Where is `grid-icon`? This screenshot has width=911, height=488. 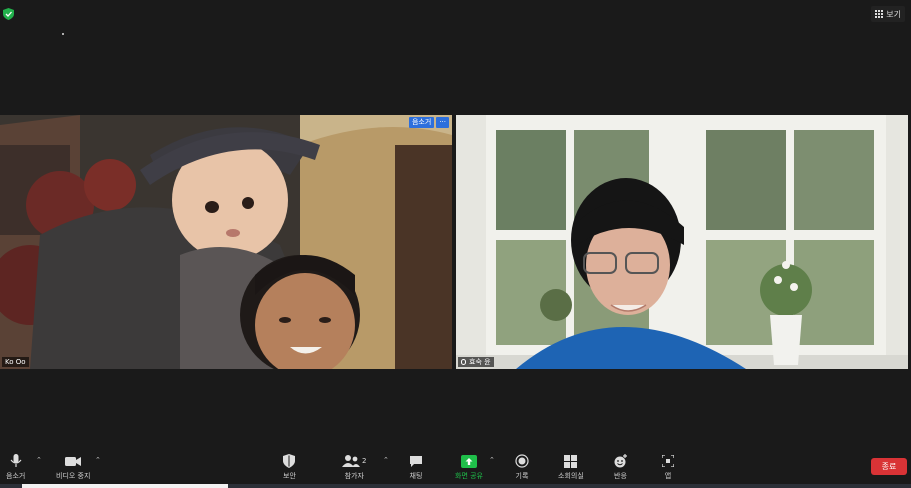
grid-icon is located at coordinates (879, 14).